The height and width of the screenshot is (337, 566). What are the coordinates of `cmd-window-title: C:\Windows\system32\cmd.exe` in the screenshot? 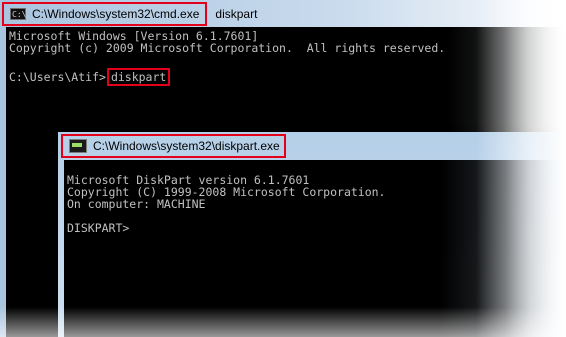 It's located at (116, 14).